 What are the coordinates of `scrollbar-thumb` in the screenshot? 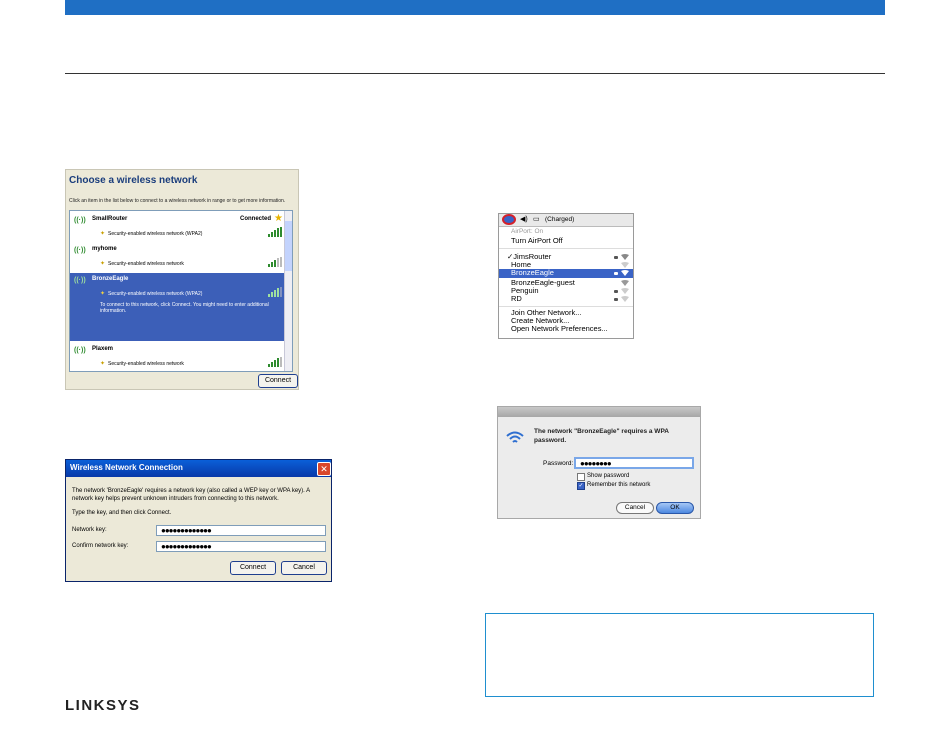 It's located at (288, 246).